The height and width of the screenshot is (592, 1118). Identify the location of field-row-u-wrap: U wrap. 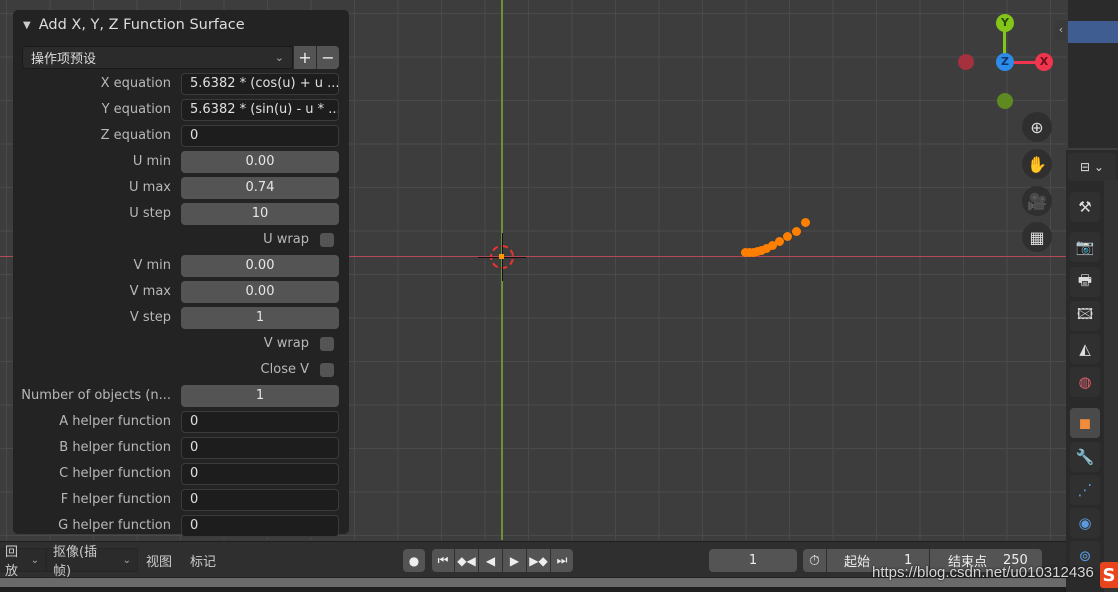
(181, 240).